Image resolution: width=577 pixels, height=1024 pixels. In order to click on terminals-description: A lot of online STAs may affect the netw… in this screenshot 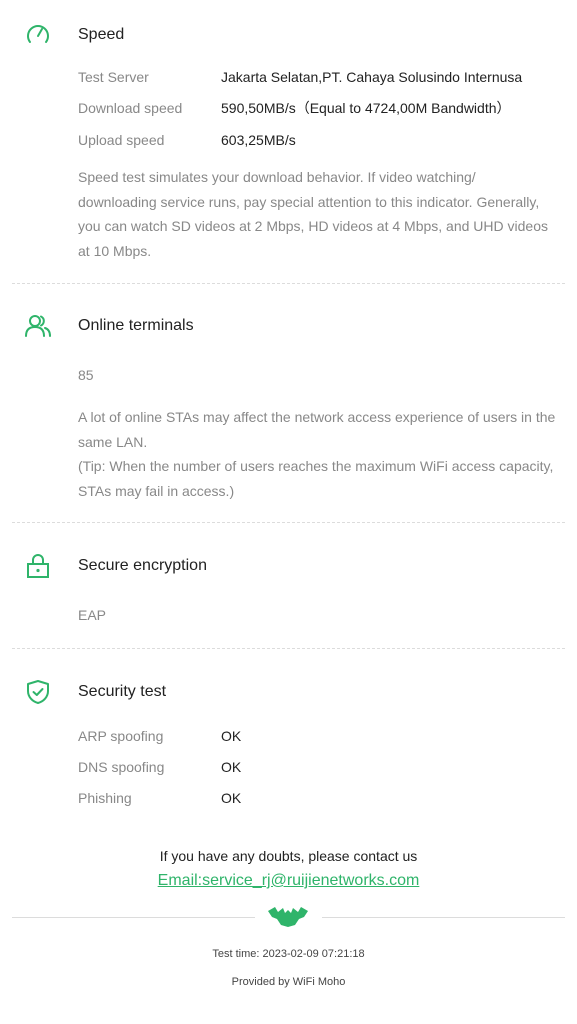, I will do `click(317, 429)`.